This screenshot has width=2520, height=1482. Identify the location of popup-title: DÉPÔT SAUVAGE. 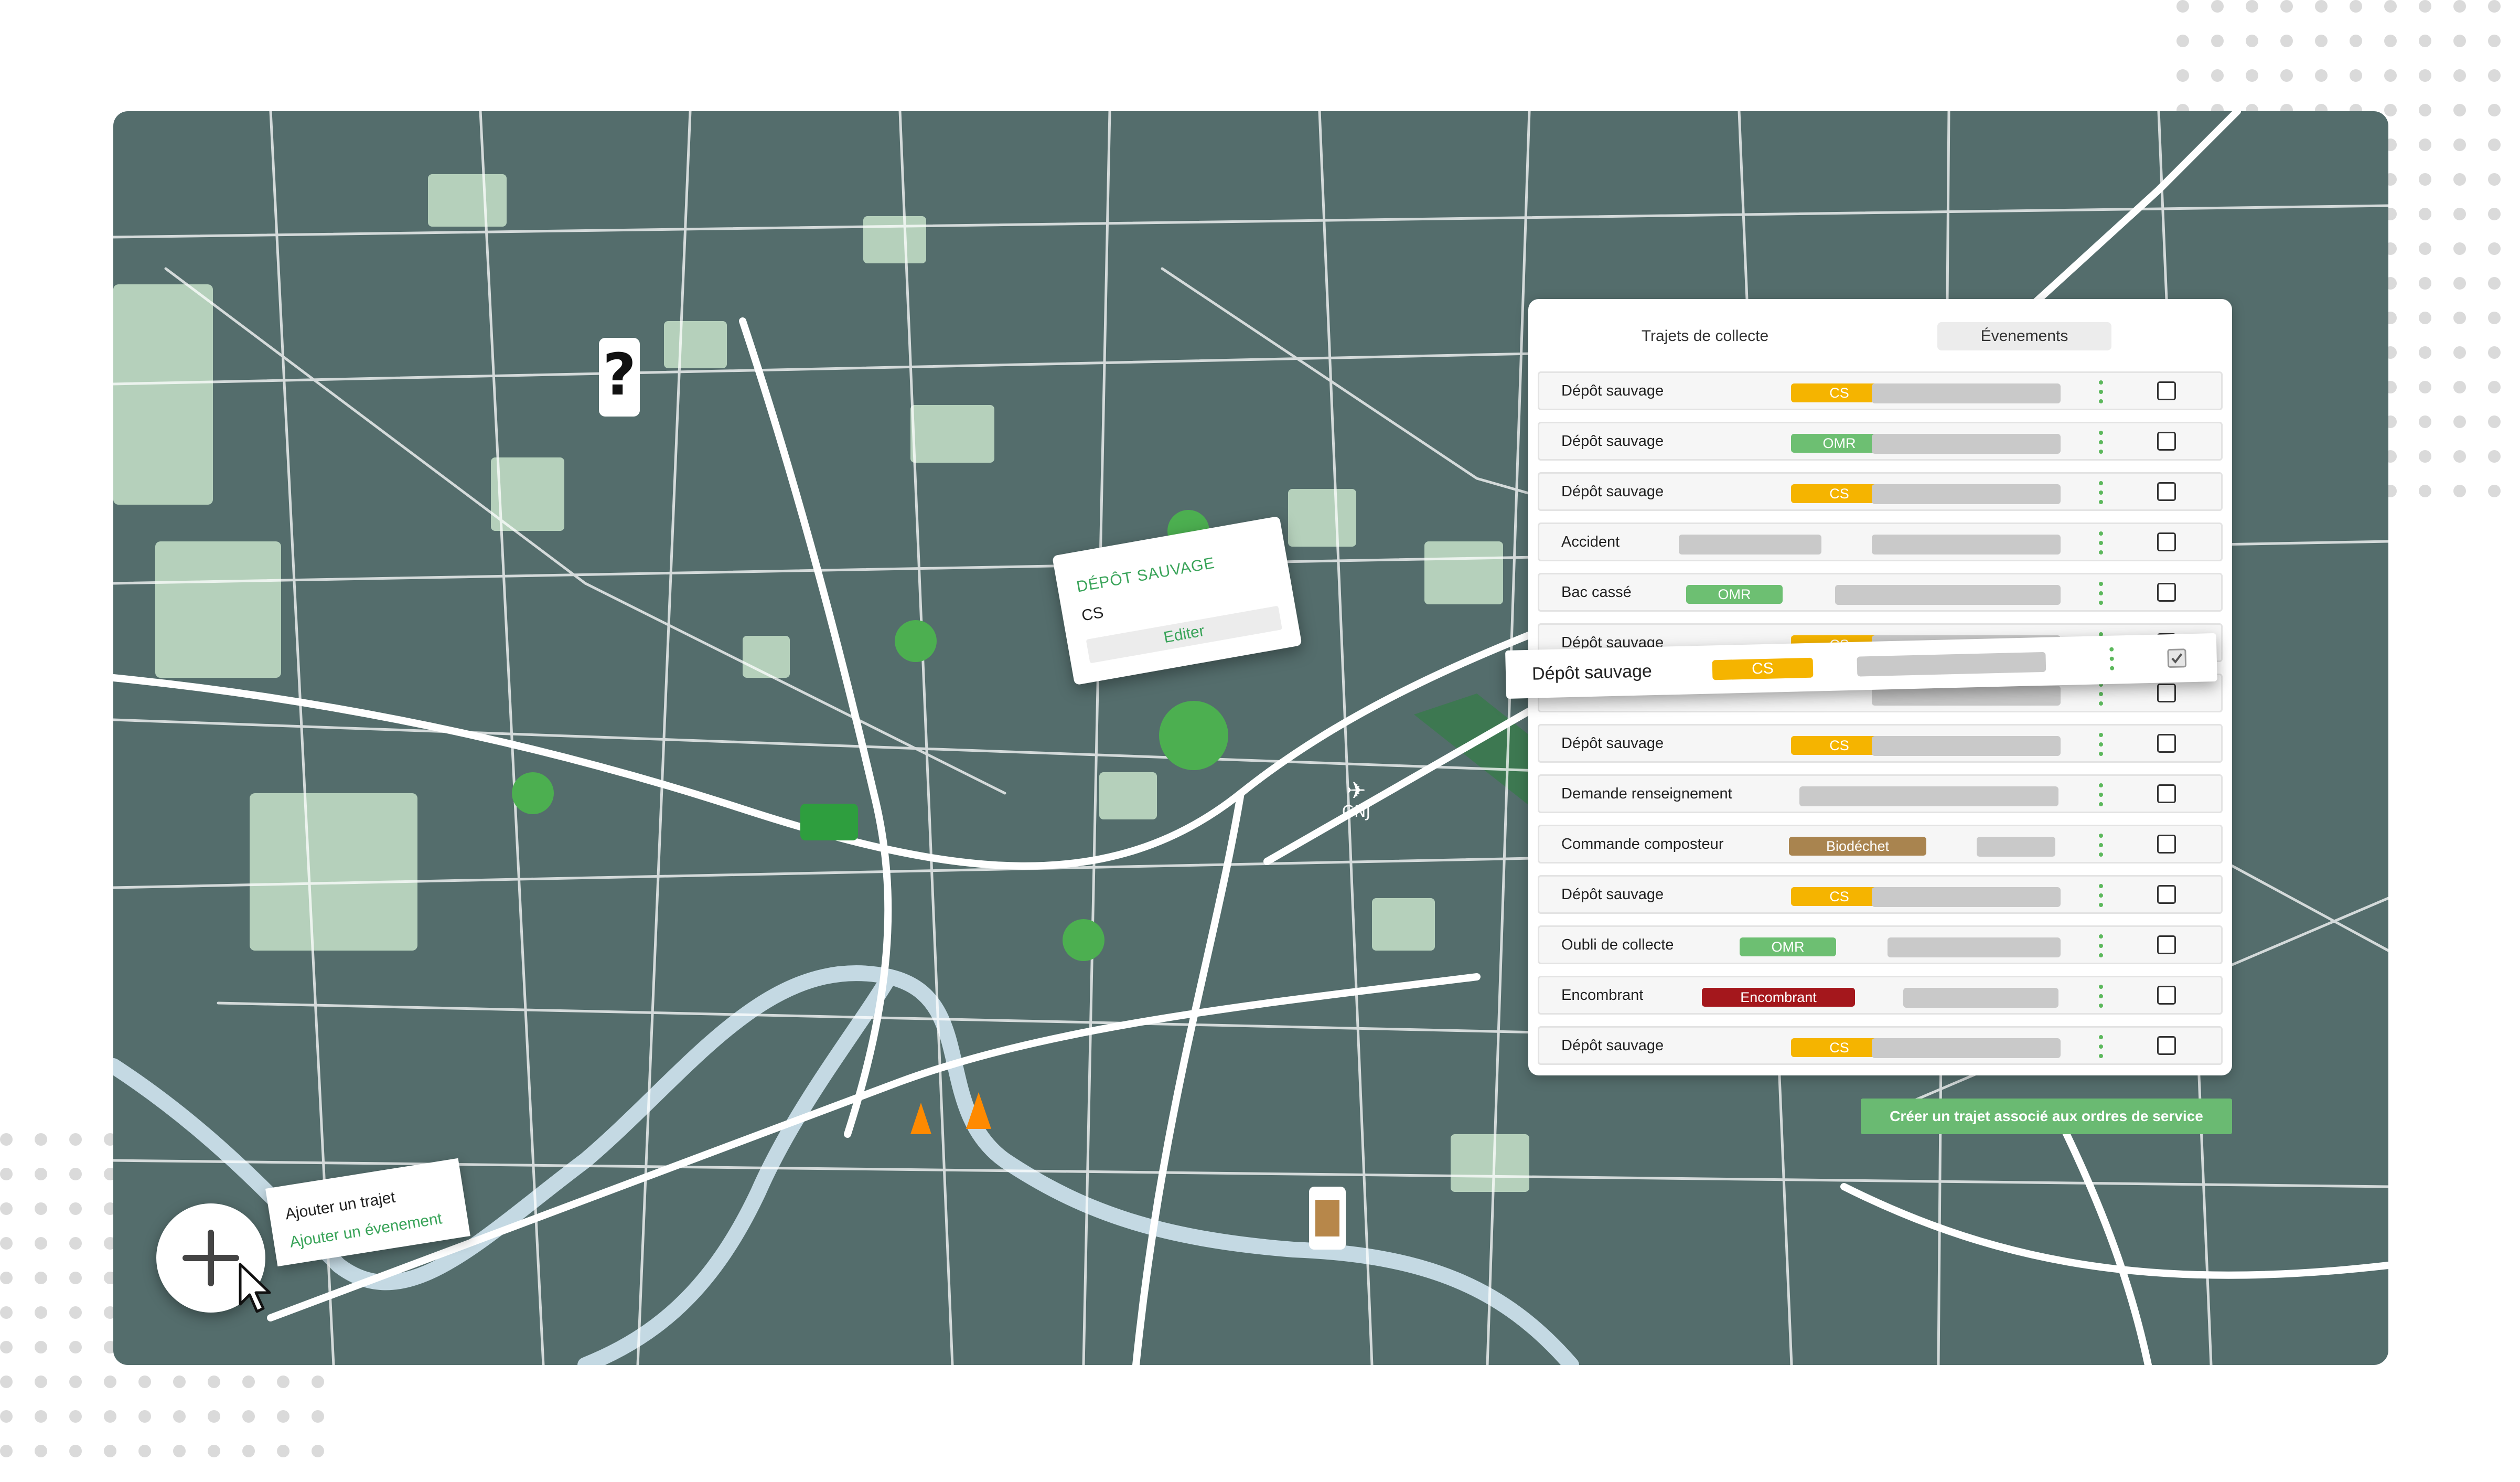
(1146, 575).